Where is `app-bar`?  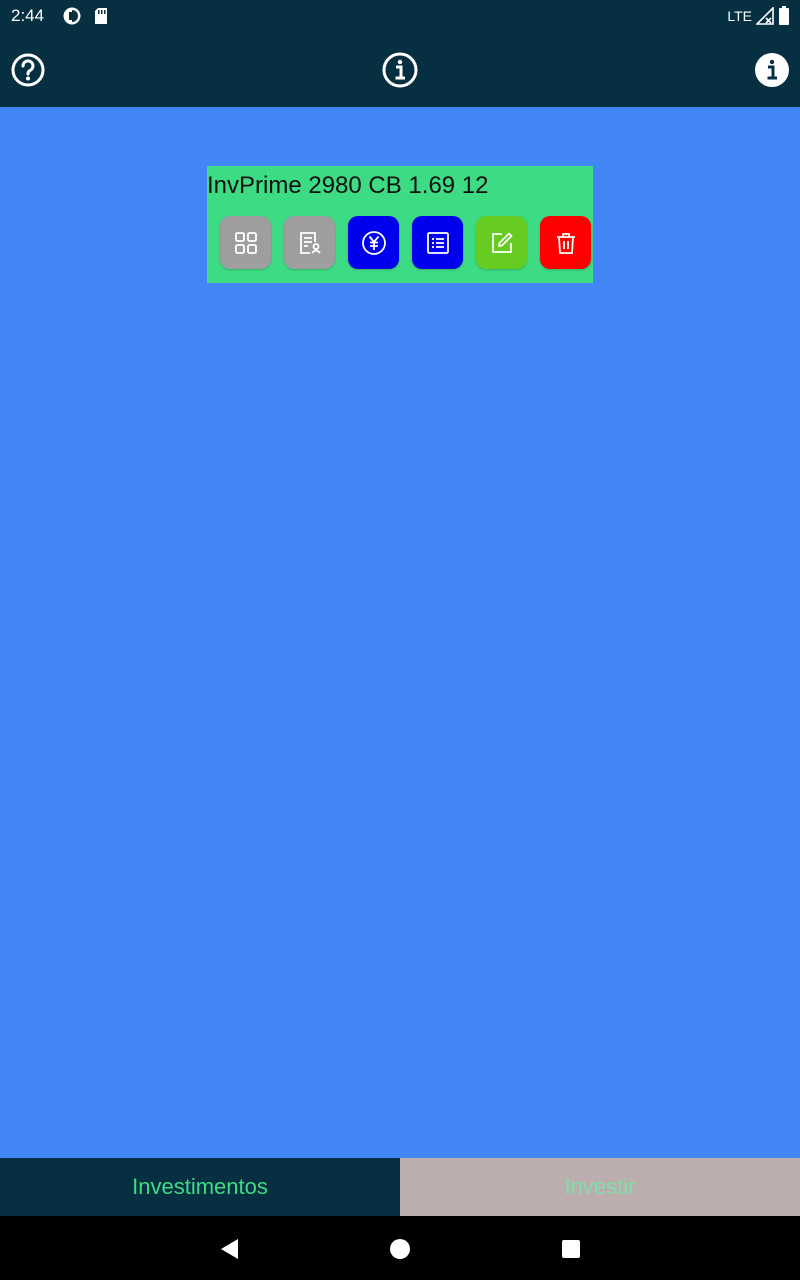
app-bar is located at coordinates (400, 69).